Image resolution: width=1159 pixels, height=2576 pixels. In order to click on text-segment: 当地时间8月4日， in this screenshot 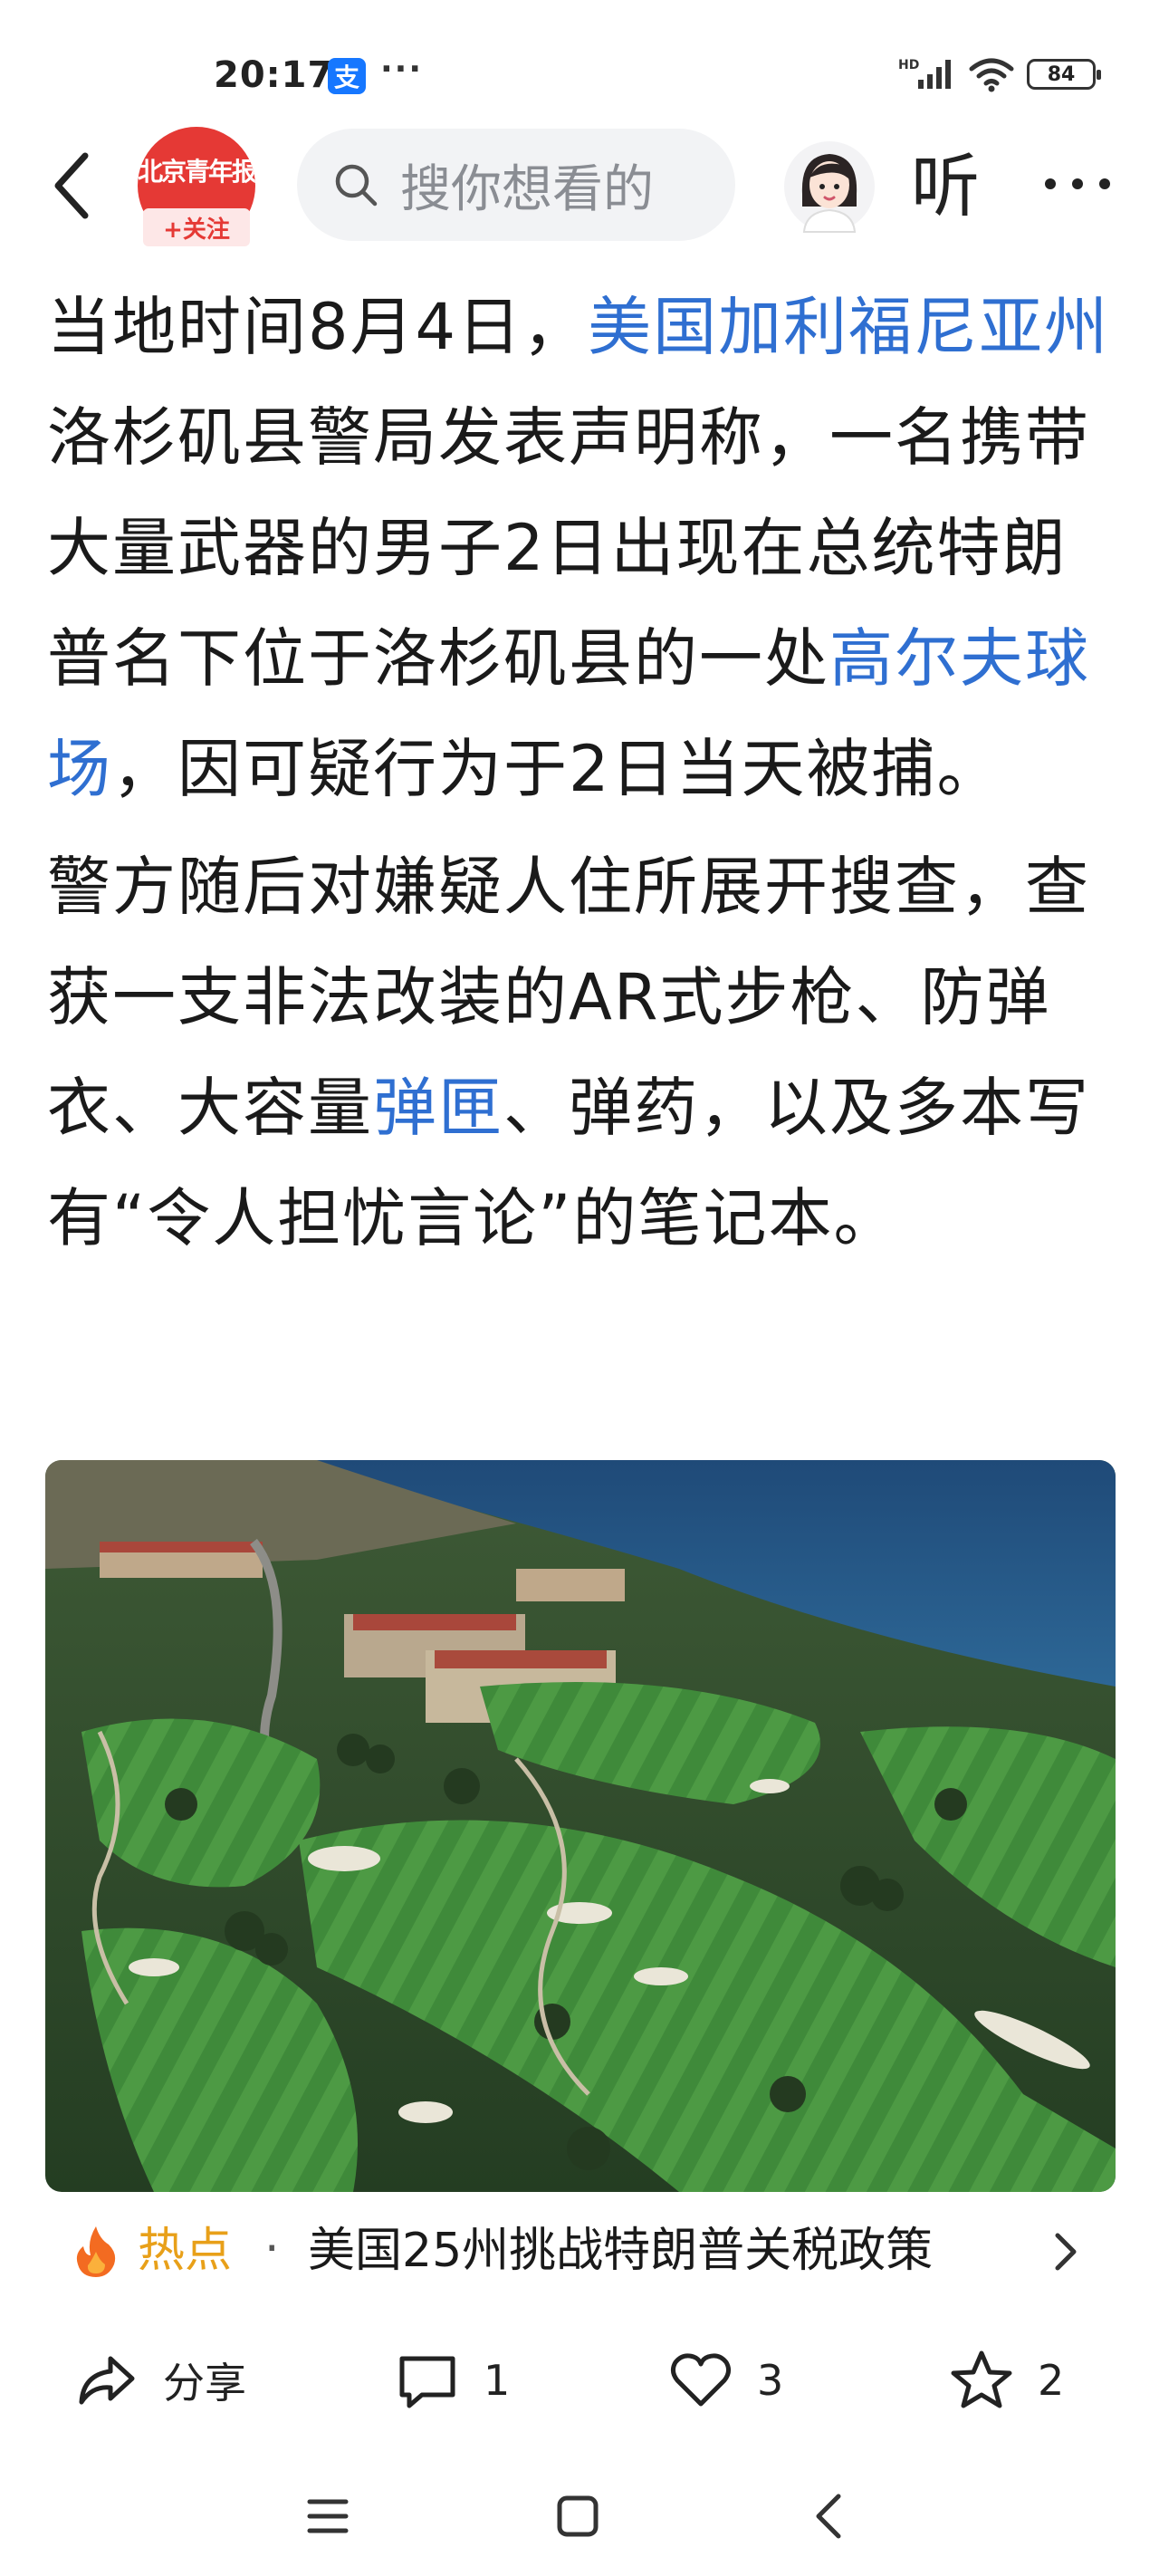, I will do `click(318, 327)`.